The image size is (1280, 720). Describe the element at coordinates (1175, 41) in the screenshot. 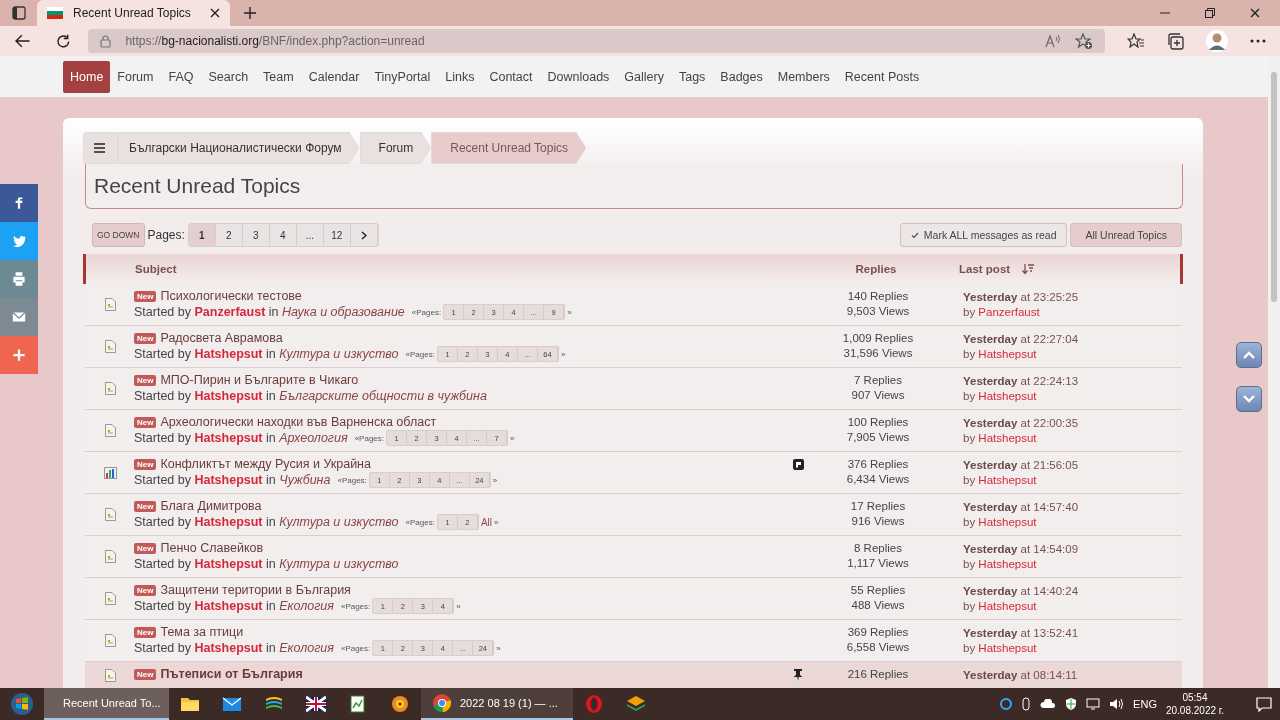

I see `collections-icon` at that location.